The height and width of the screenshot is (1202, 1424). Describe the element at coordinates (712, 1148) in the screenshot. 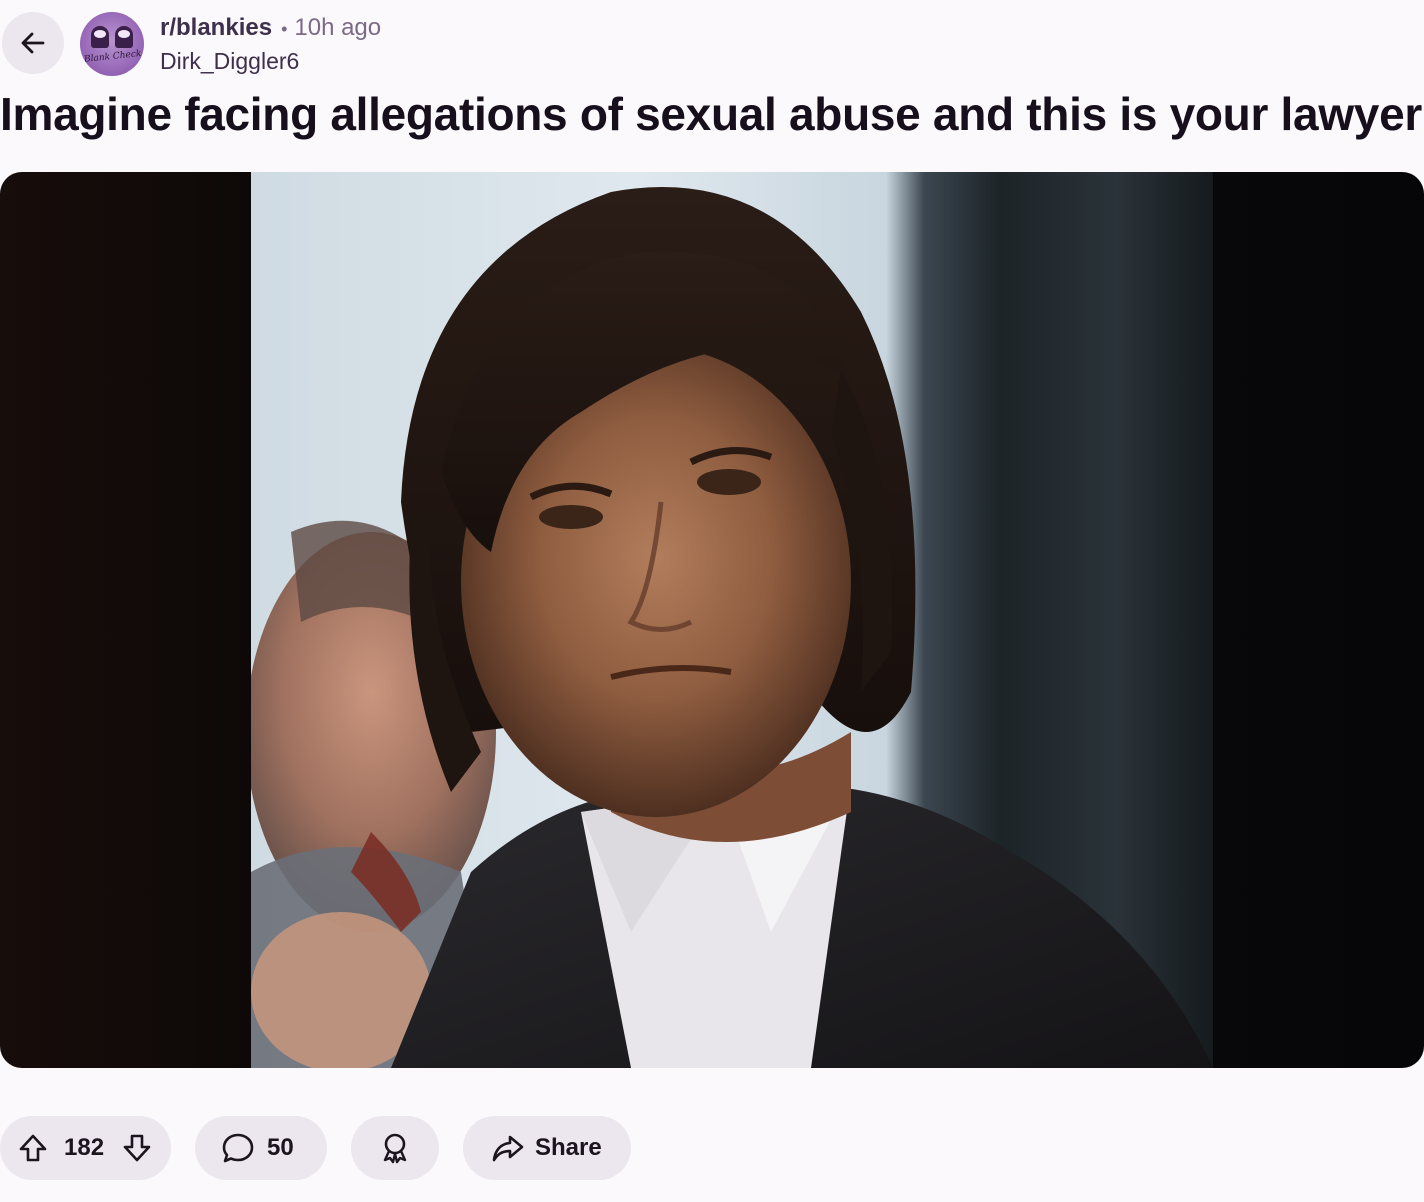

I see `post-actions: 182 50 Share` at that location.